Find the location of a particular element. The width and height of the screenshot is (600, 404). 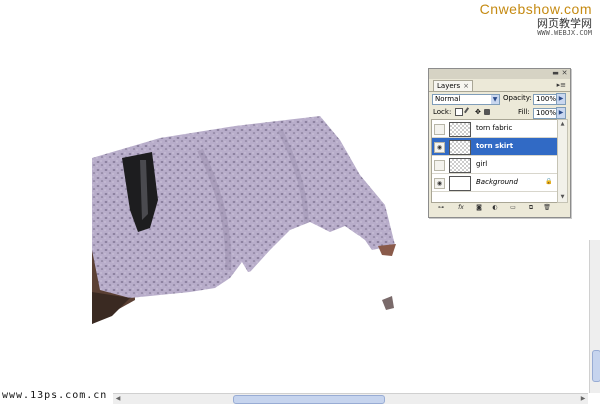

new-layer-icon: ⧉ is located at coordinates (531, 208).